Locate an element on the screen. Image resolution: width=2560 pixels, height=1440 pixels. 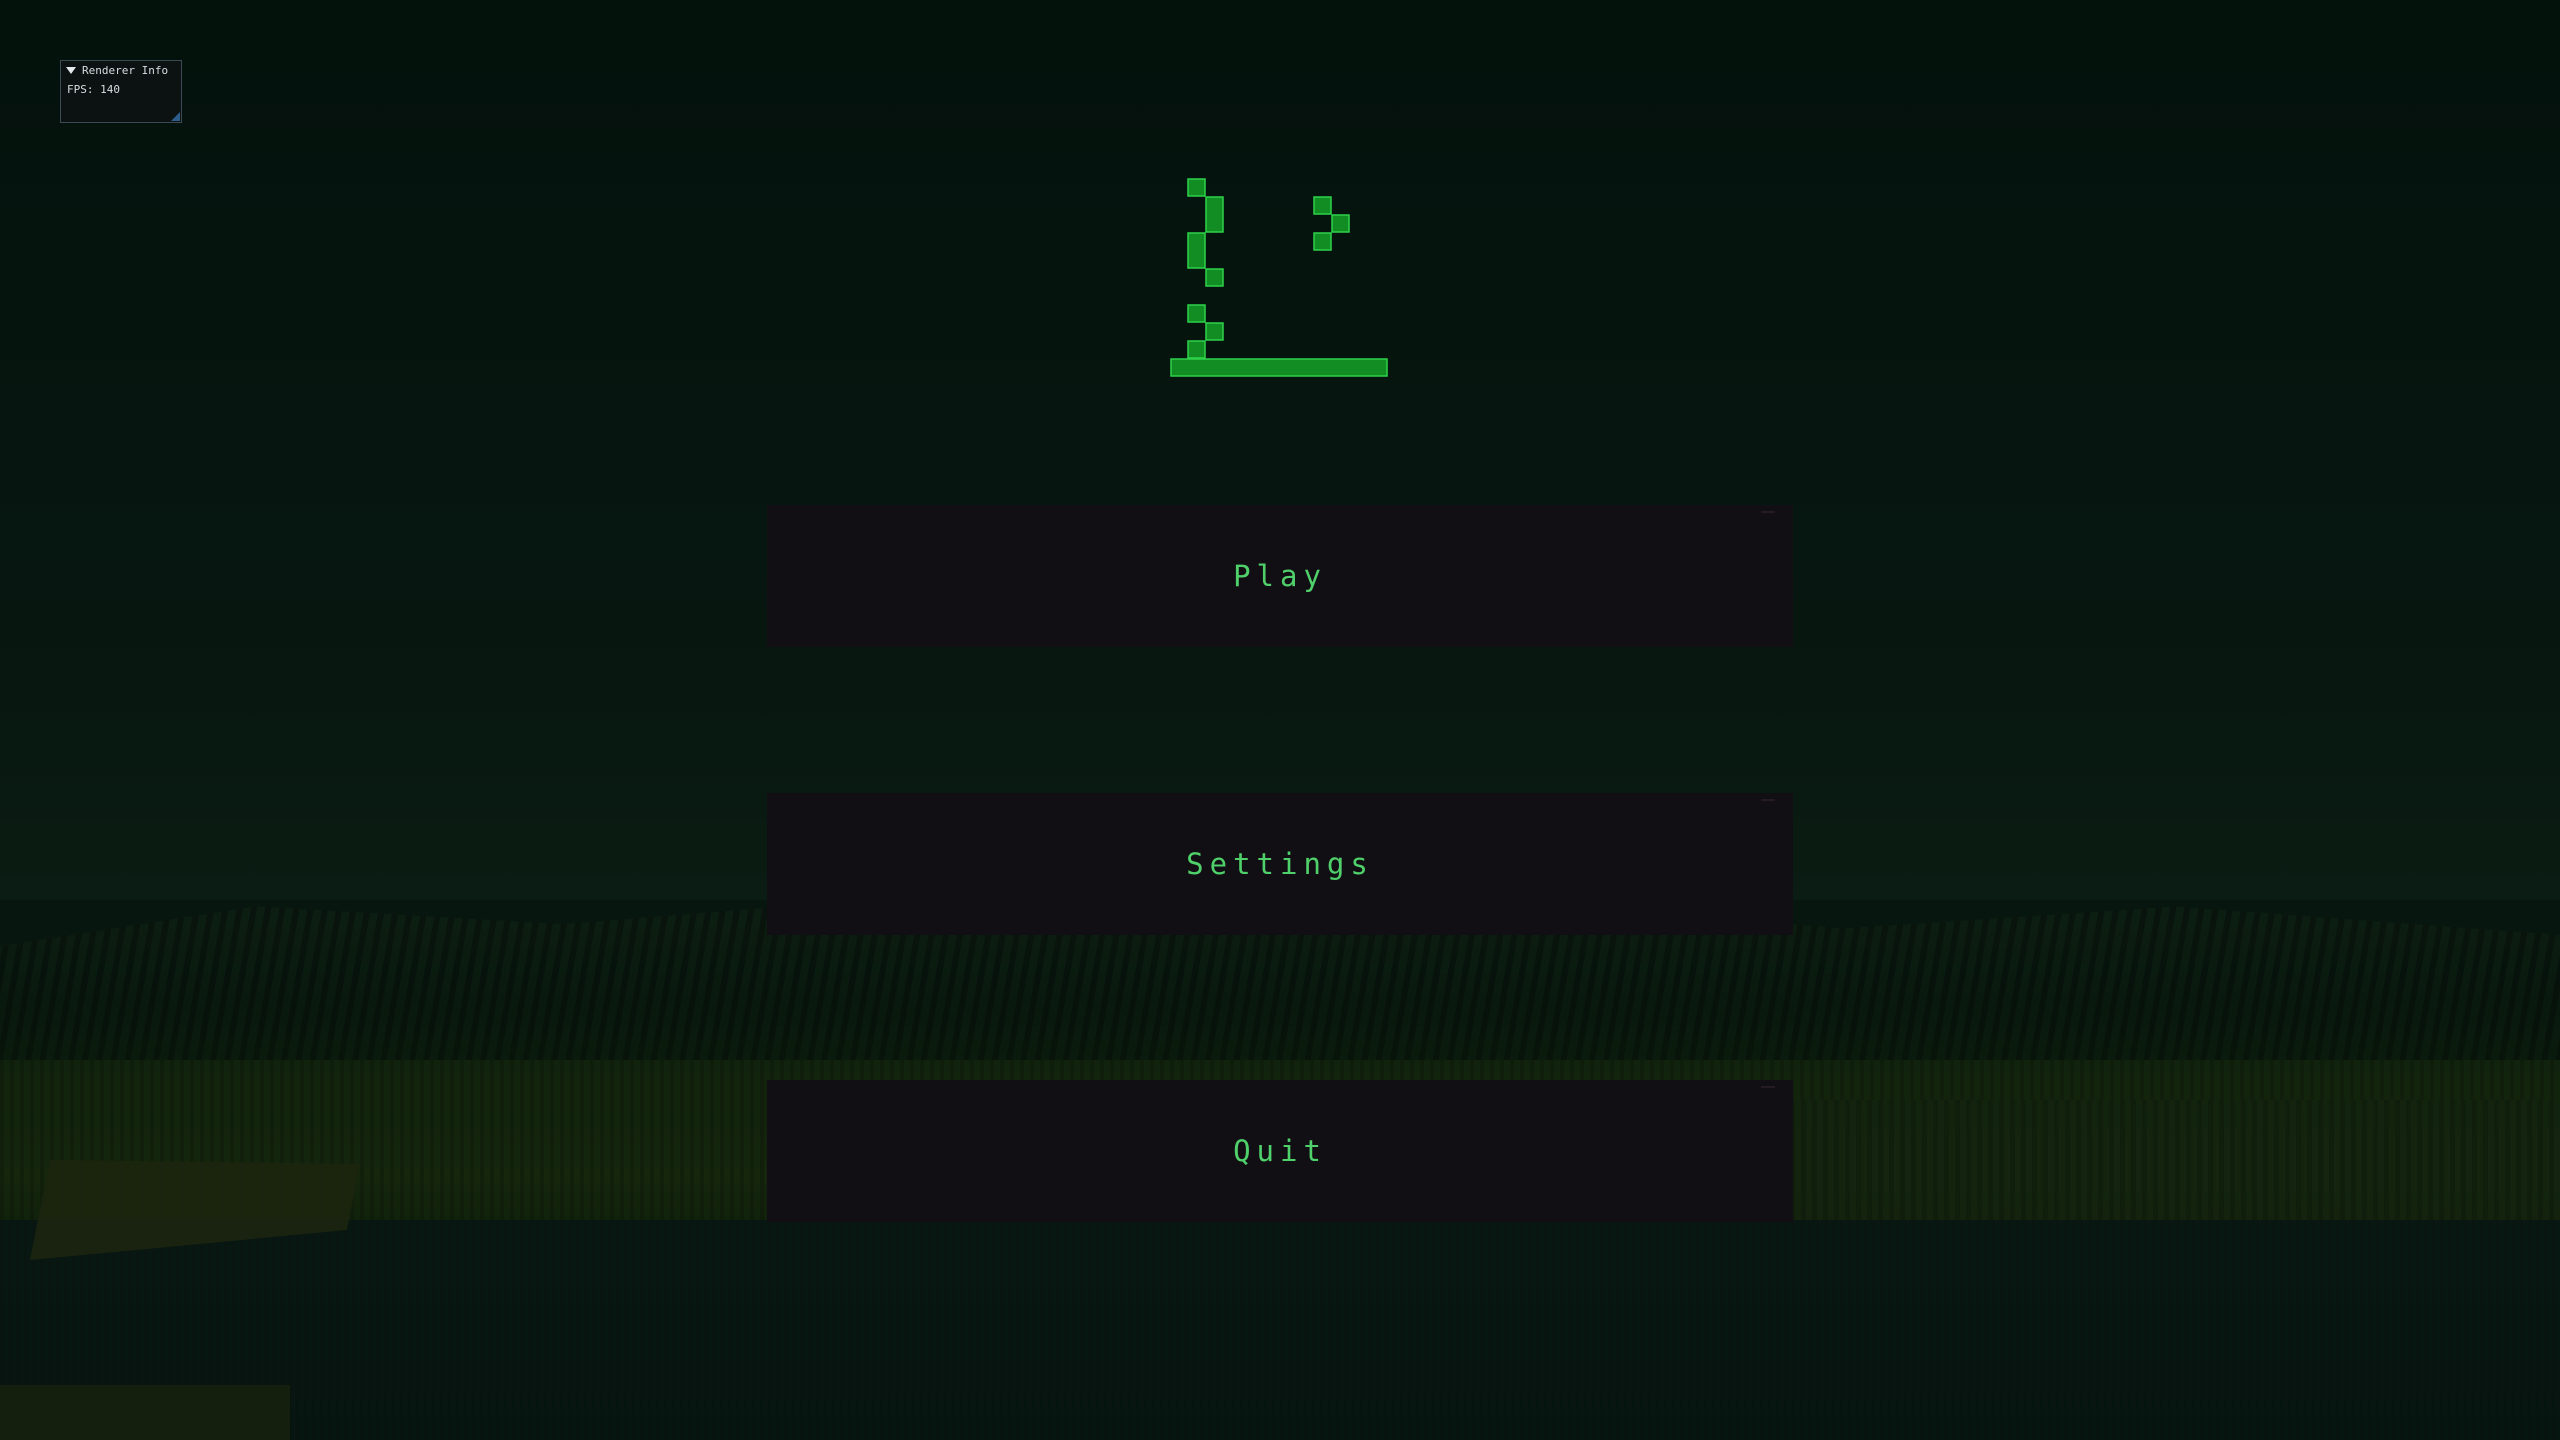
settings-button: Settings is located at coordinates (1280, 864).